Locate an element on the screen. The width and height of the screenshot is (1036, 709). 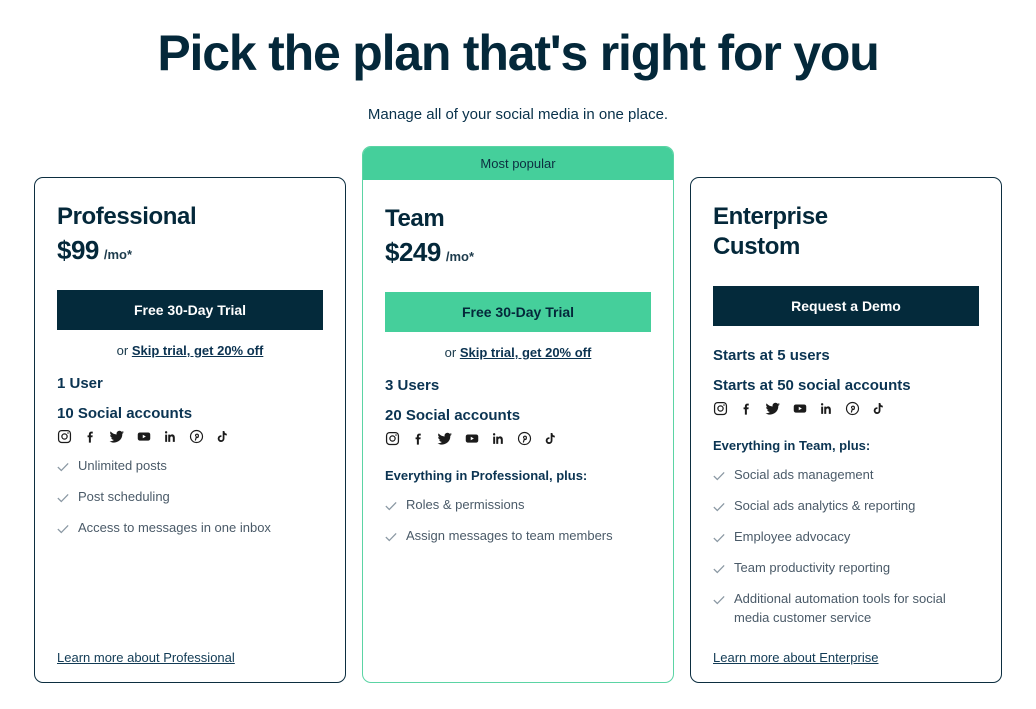
plan-name: Professional is located at coordinates (127, 216).